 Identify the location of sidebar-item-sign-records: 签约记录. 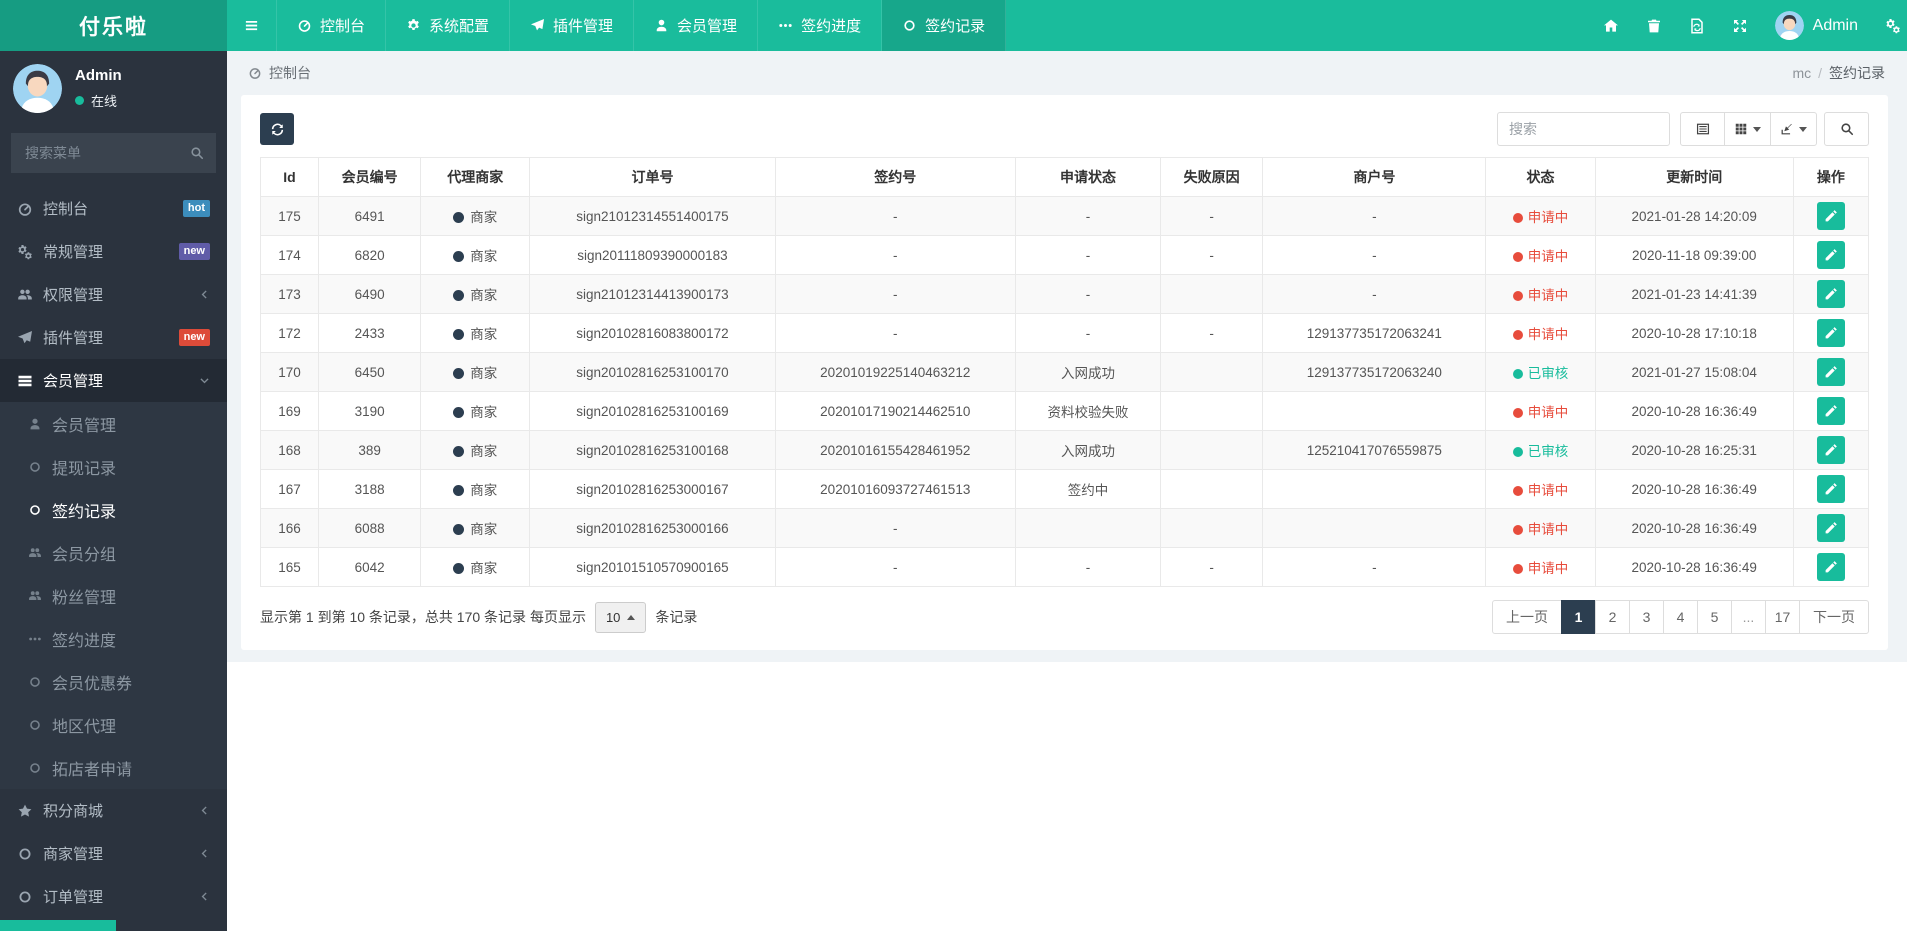
(113, 509).